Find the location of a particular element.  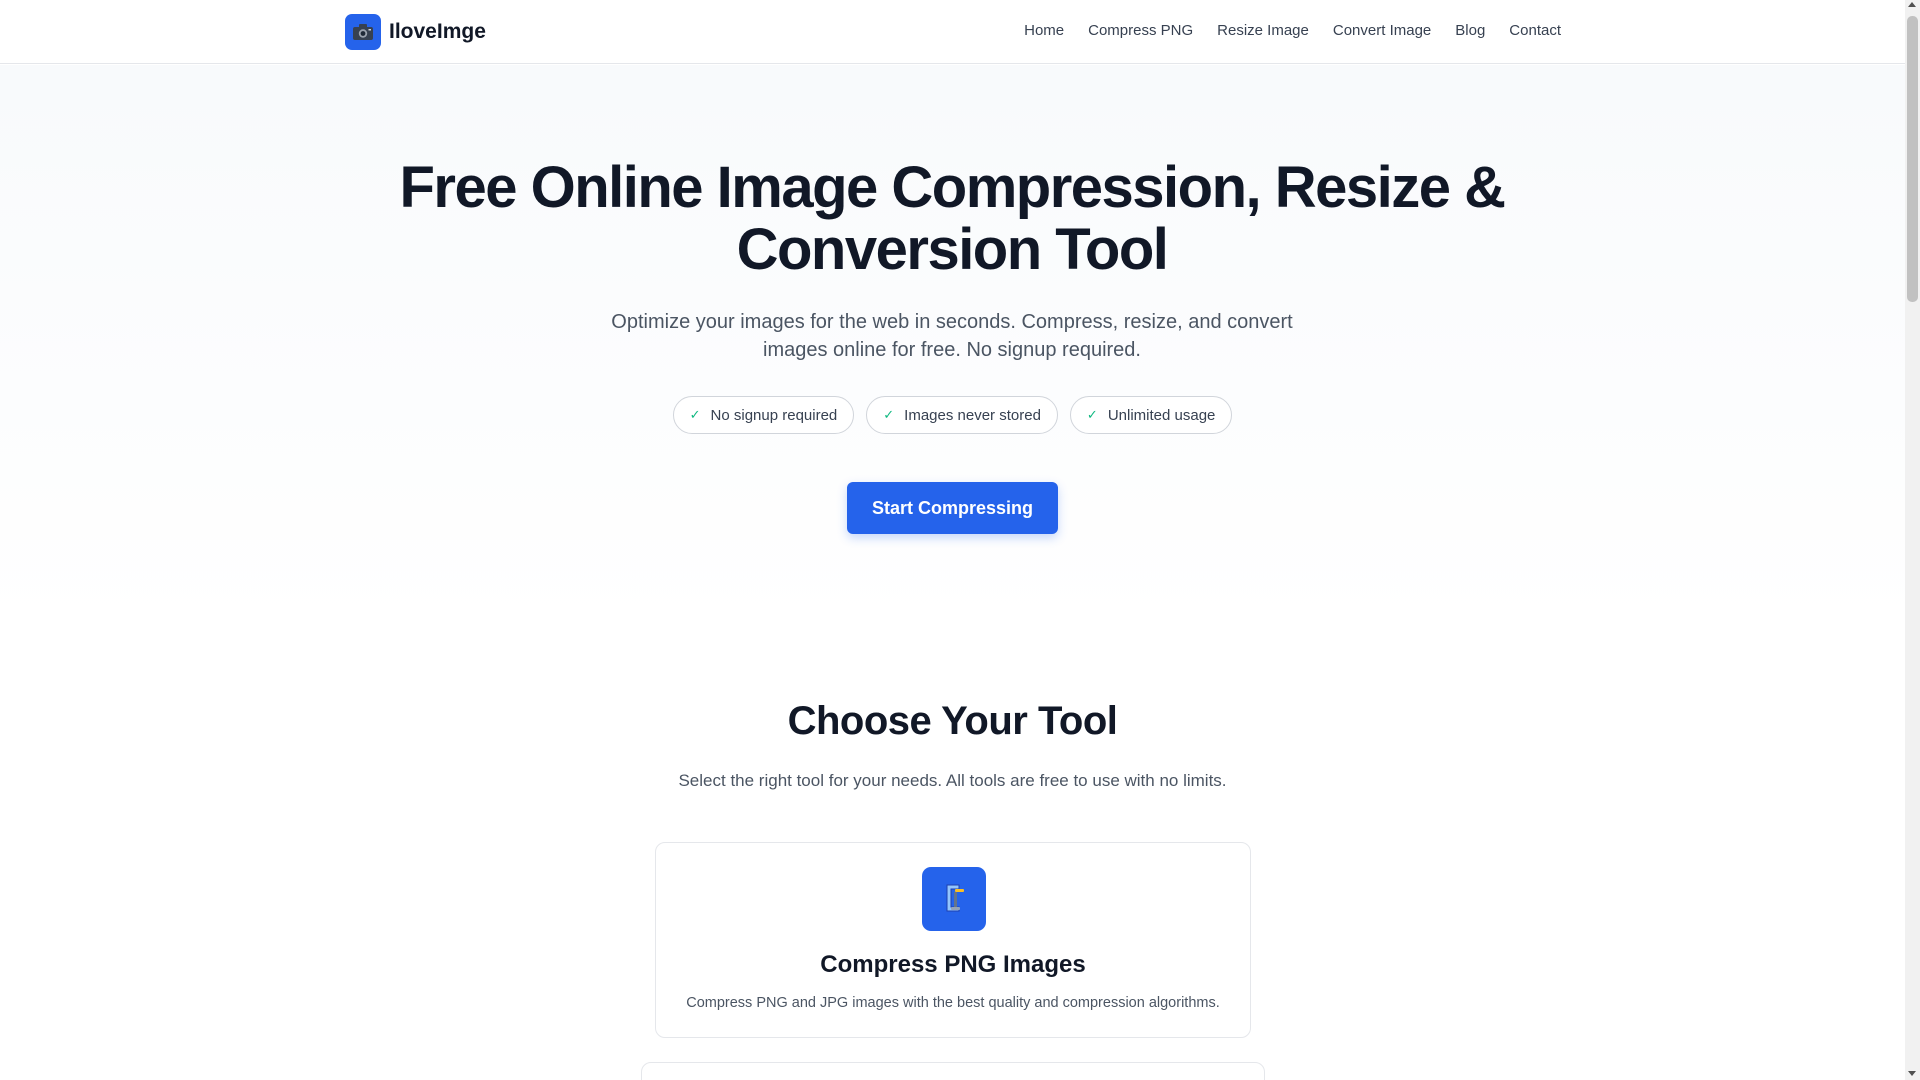

tools-section-title: Choose Your Tool is located at coordinates (952, 721).